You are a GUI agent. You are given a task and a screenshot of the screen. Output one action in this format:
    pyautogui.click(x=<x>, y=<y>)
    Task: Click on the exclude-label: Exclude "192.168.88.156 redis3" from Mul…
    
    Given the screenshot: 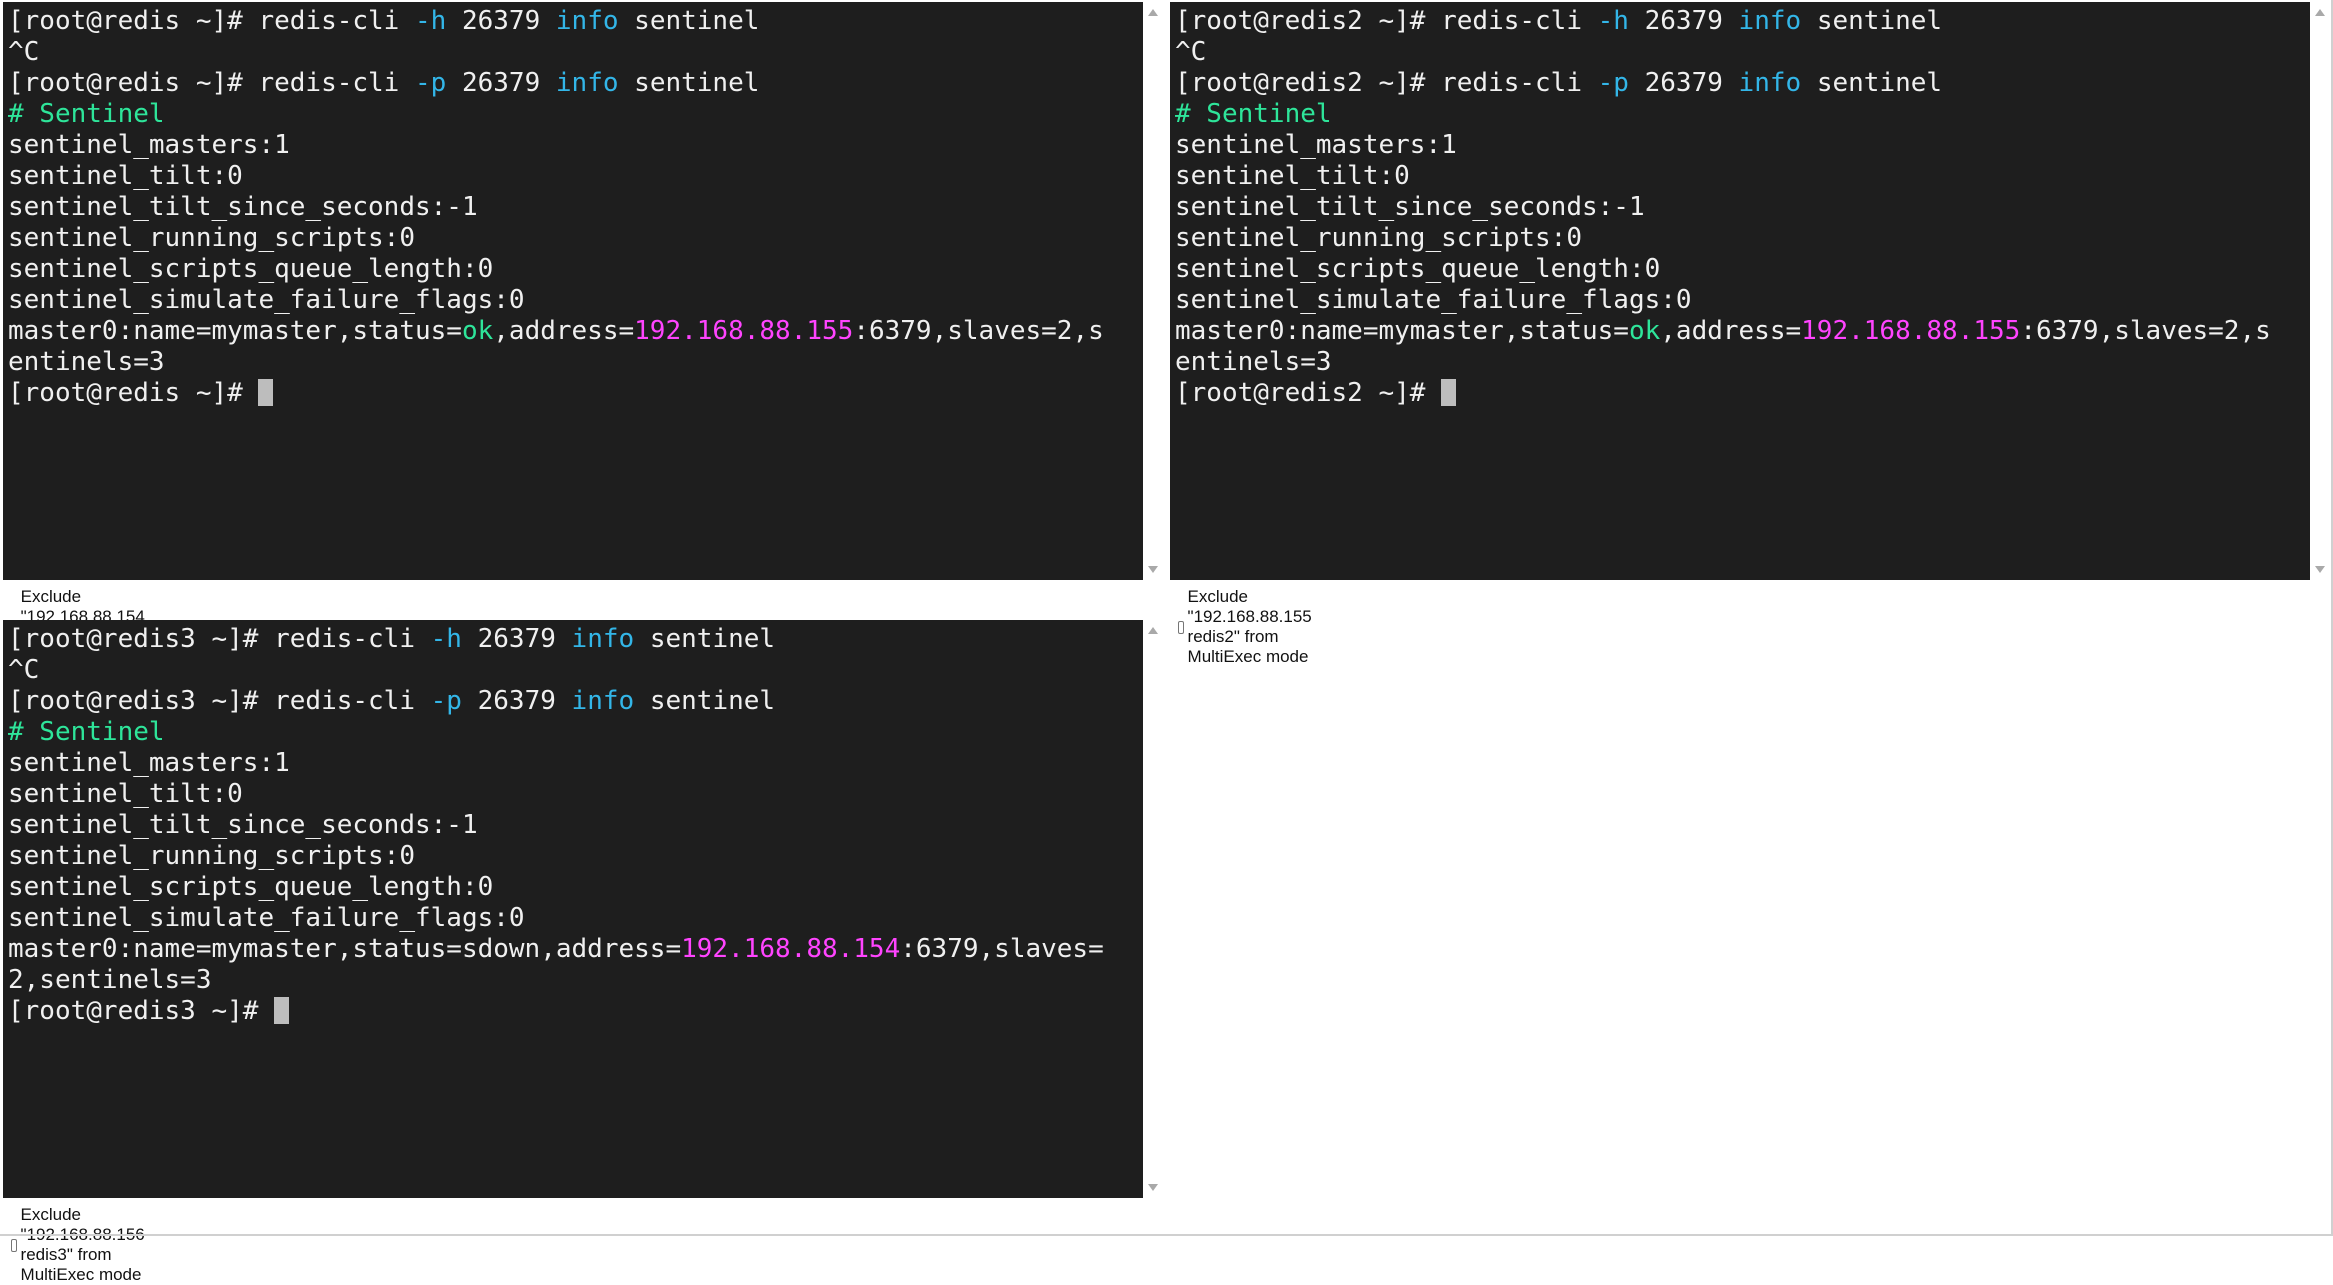 What is the action you would take?
    pyautogui.click(x=82, y=1244)
    